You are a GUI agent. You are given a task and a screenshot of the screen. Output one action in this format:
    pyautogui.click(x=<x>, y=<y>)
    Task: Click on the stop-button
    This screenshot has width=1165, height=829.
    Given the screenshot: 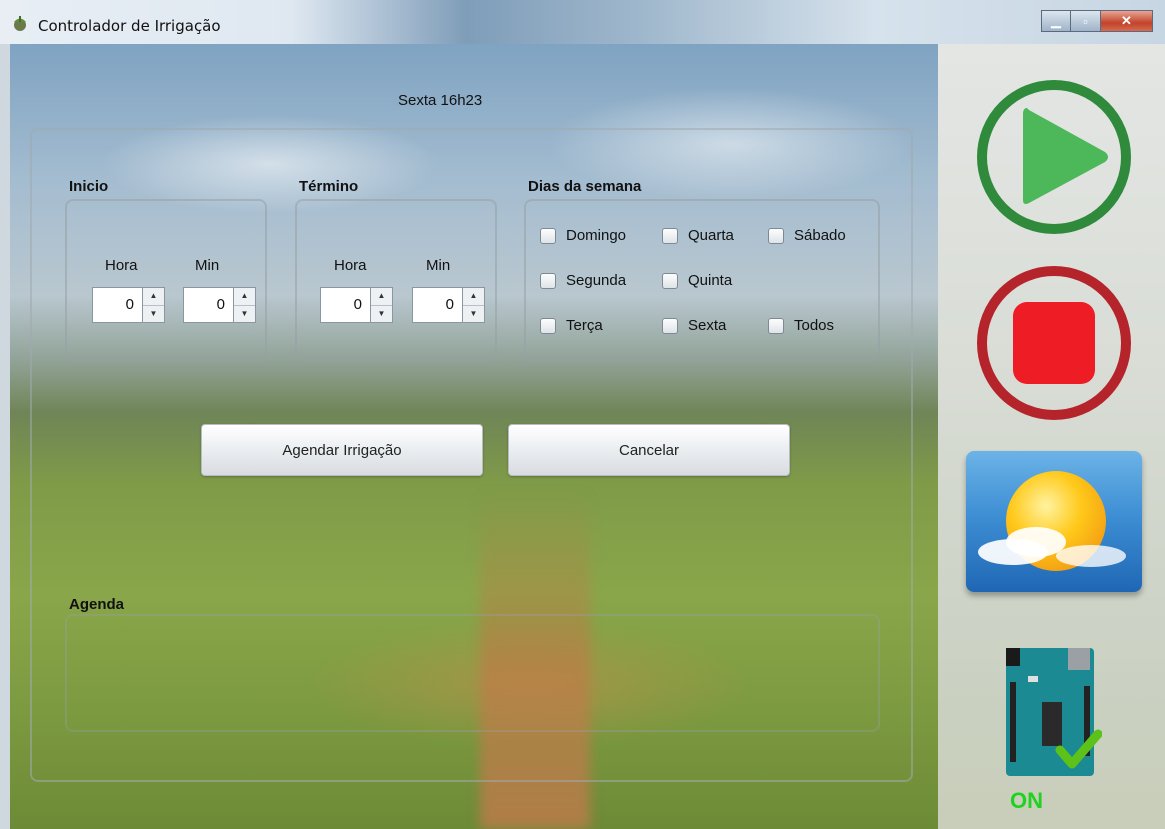 What is the action you would take?
    pyautogui.click(x=1054, y=343)
    